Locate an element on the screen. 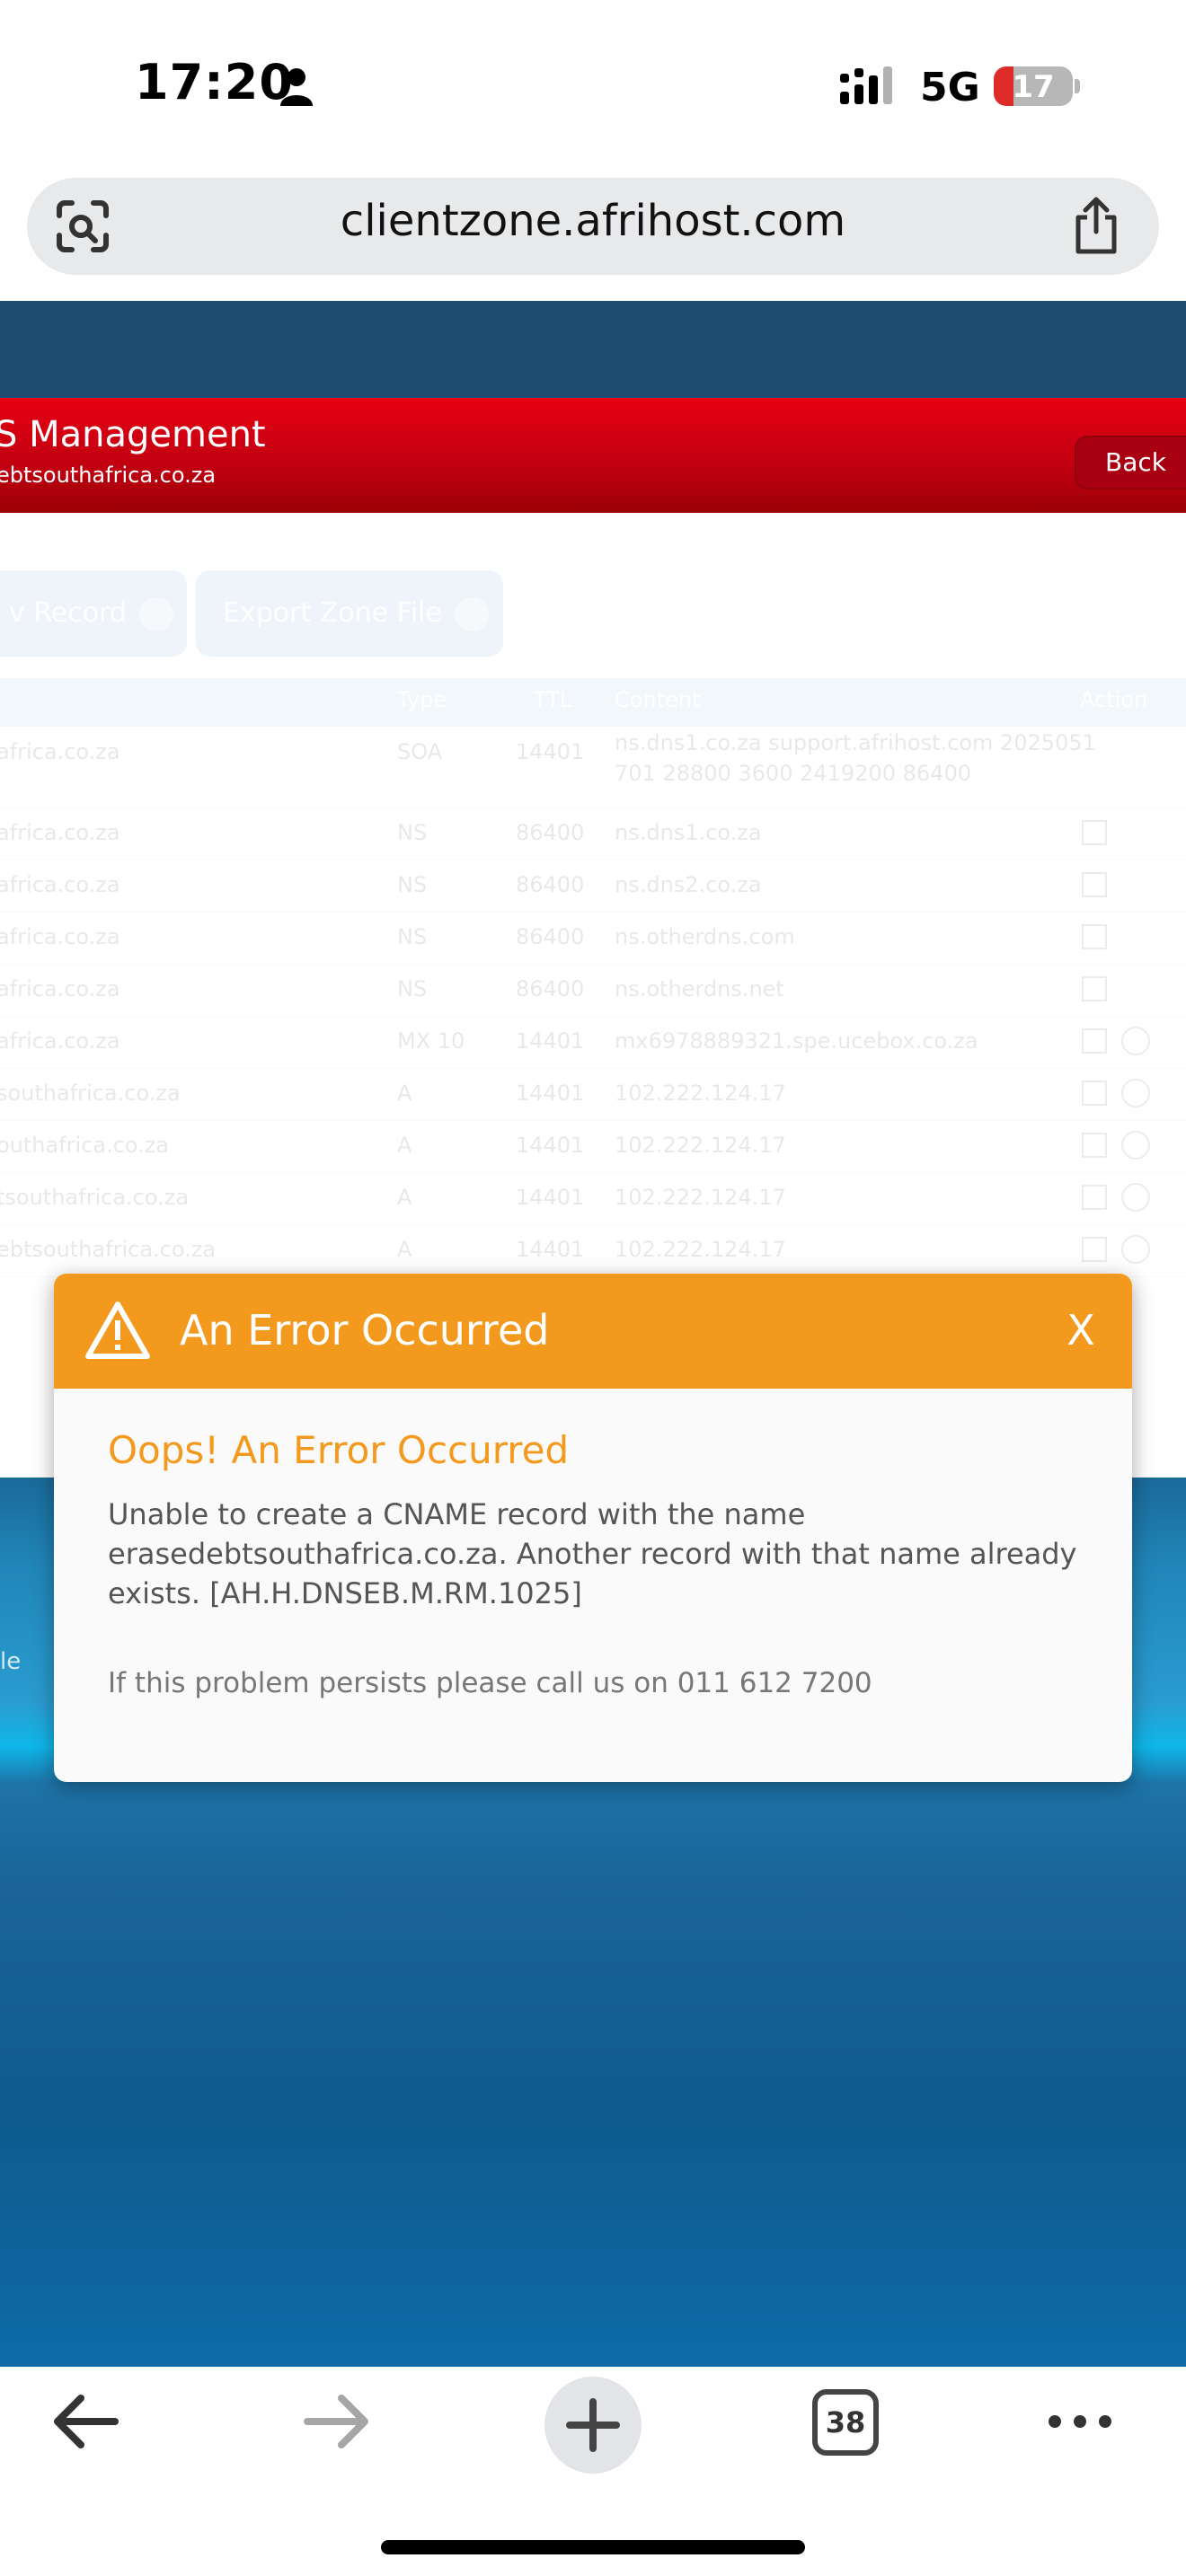  record-content: mx6978889321.spe.ucebox.co.za is located at coordinates (796, 1041).